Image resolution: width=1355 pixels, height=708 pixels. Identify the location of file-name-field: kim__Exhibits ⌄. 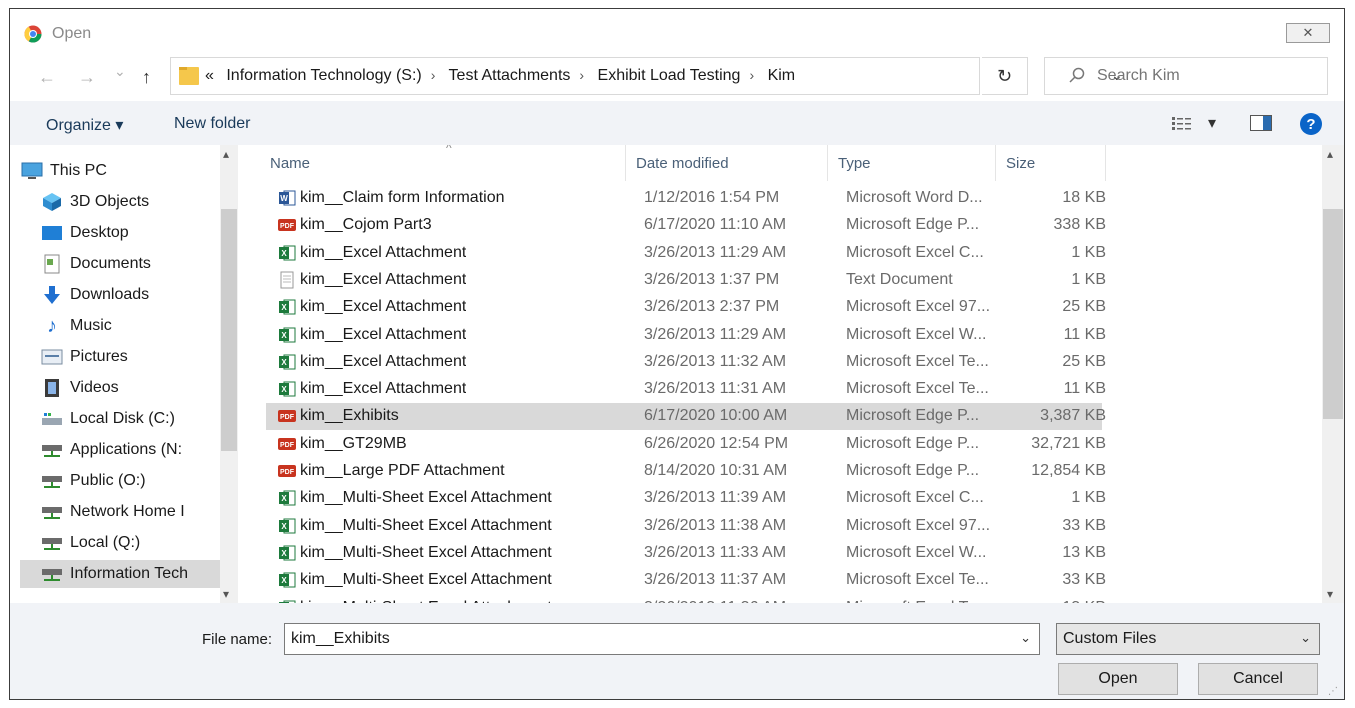
(662, 639).